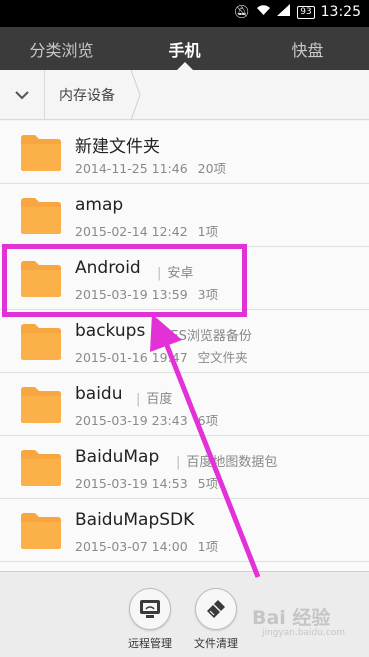 The width and height of the screenshot is (369, 657). Describe the element at coordinates (150, 619) in the screenshot. I see `remote-manage-button: 远程管理` at that location.